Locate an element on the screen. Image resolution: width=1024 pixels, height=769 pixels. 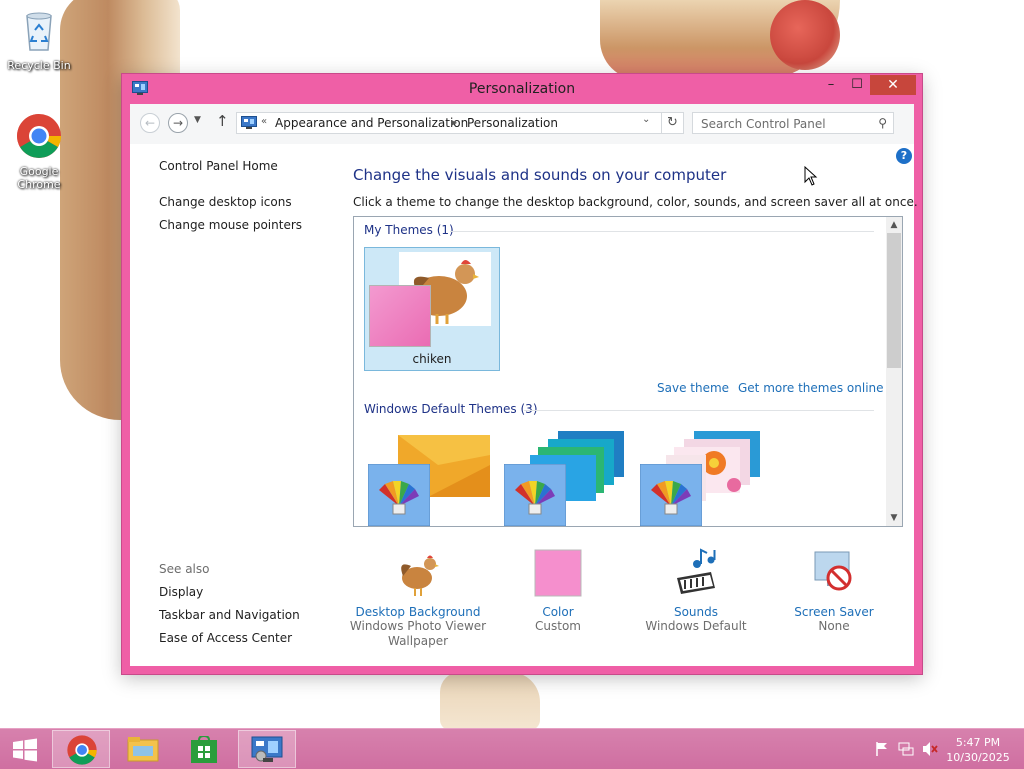
theme-name: chiken is located at coordinates (432, 359).